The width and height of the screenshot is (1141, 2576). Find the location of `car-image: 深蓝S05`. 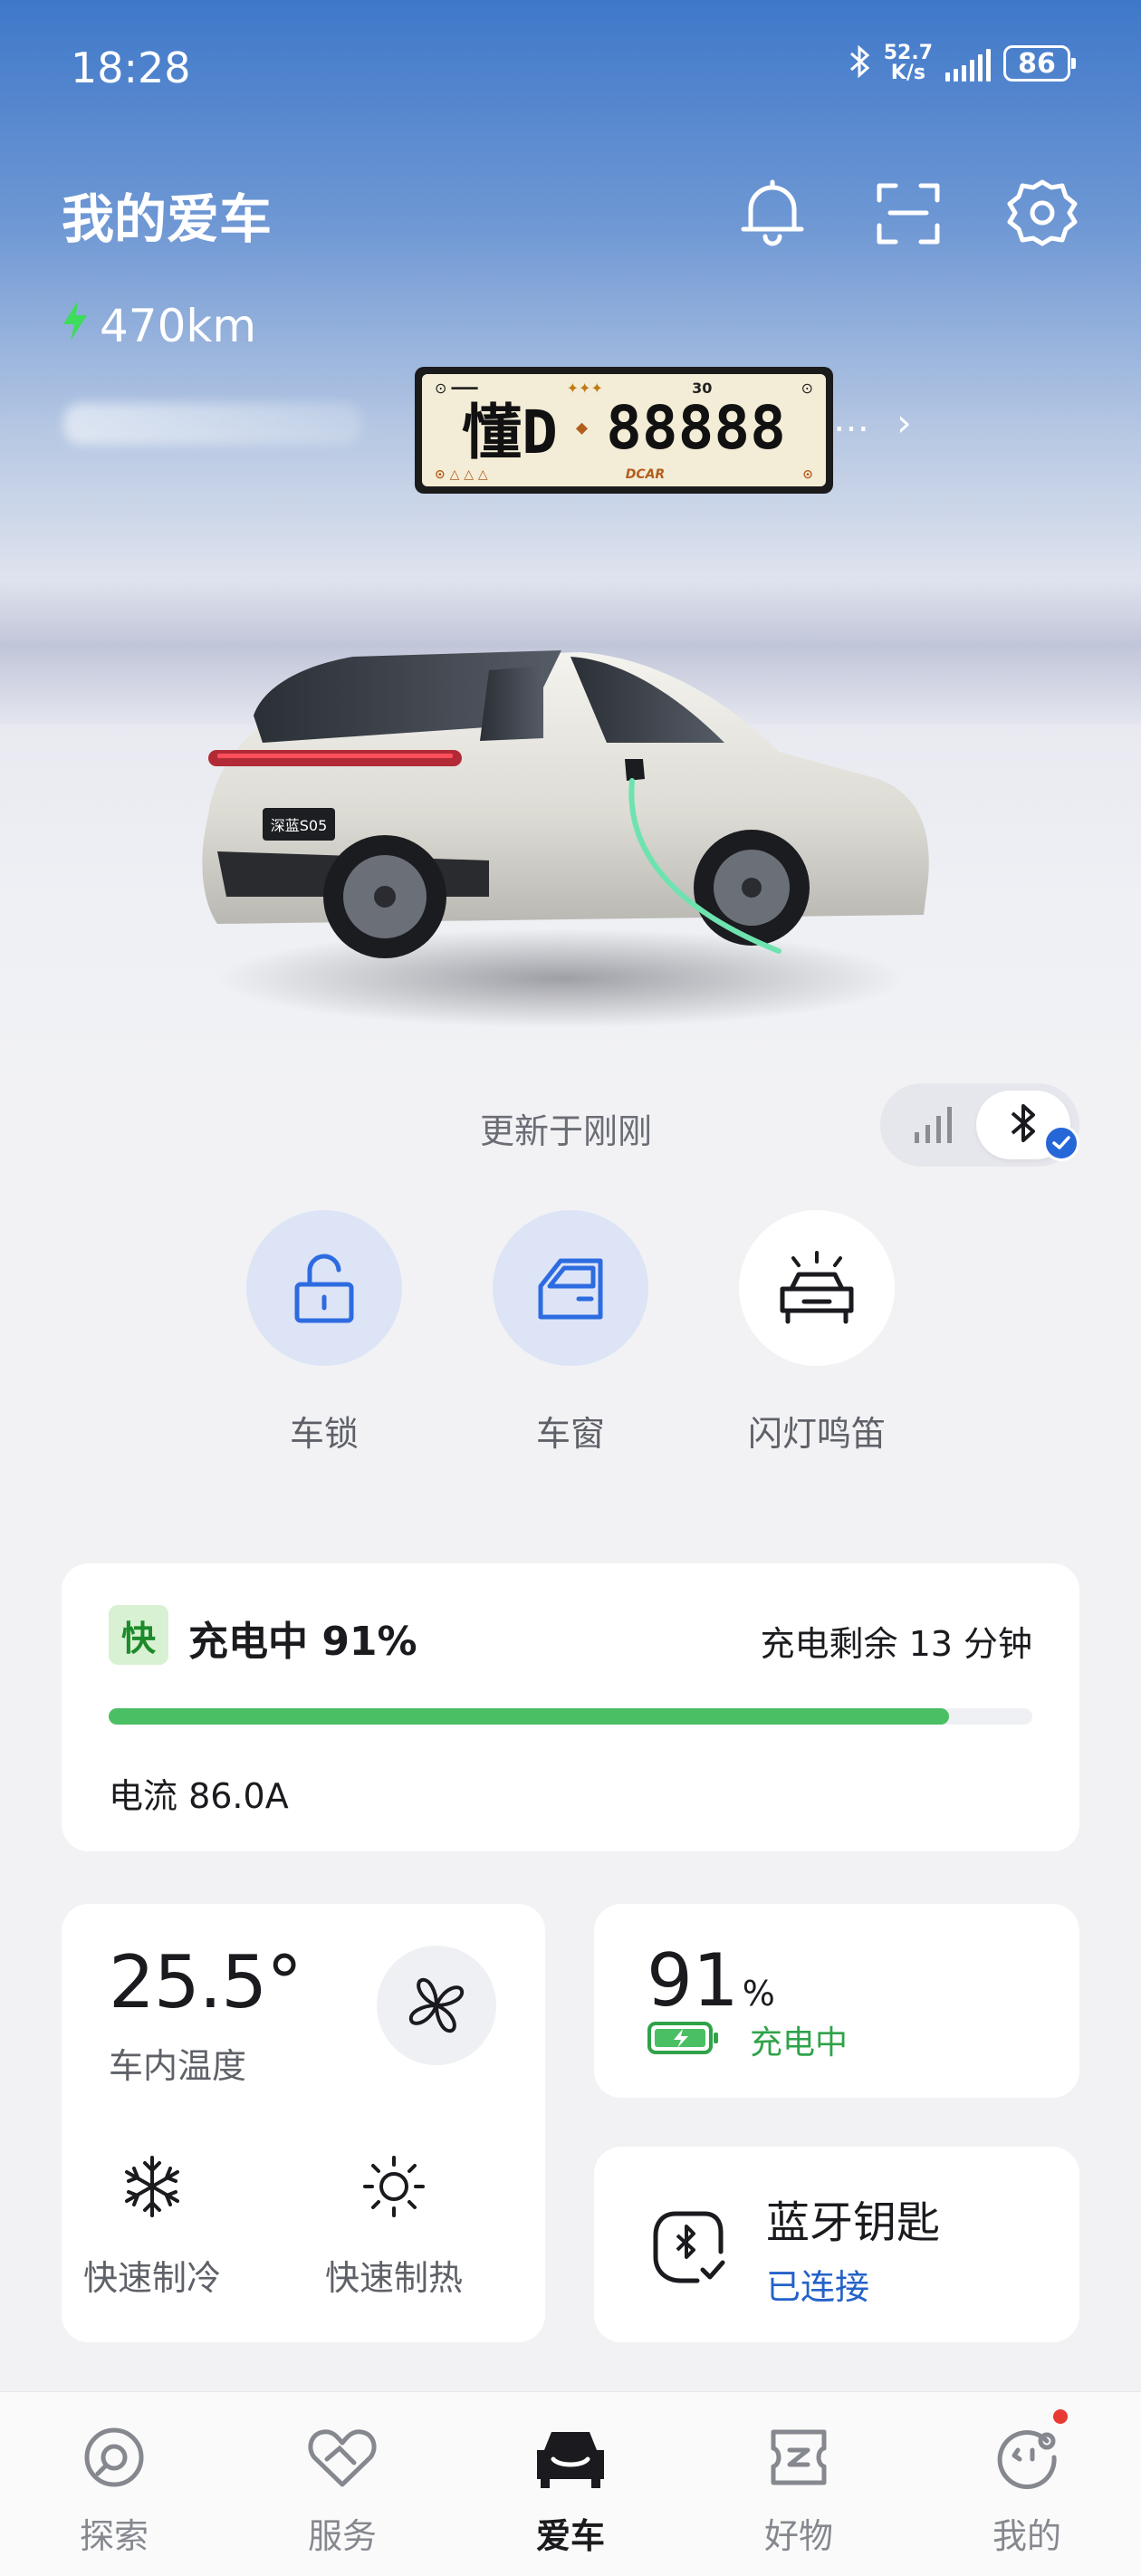

car-image: 深蓝S05 is located at coordinates (570, 838).